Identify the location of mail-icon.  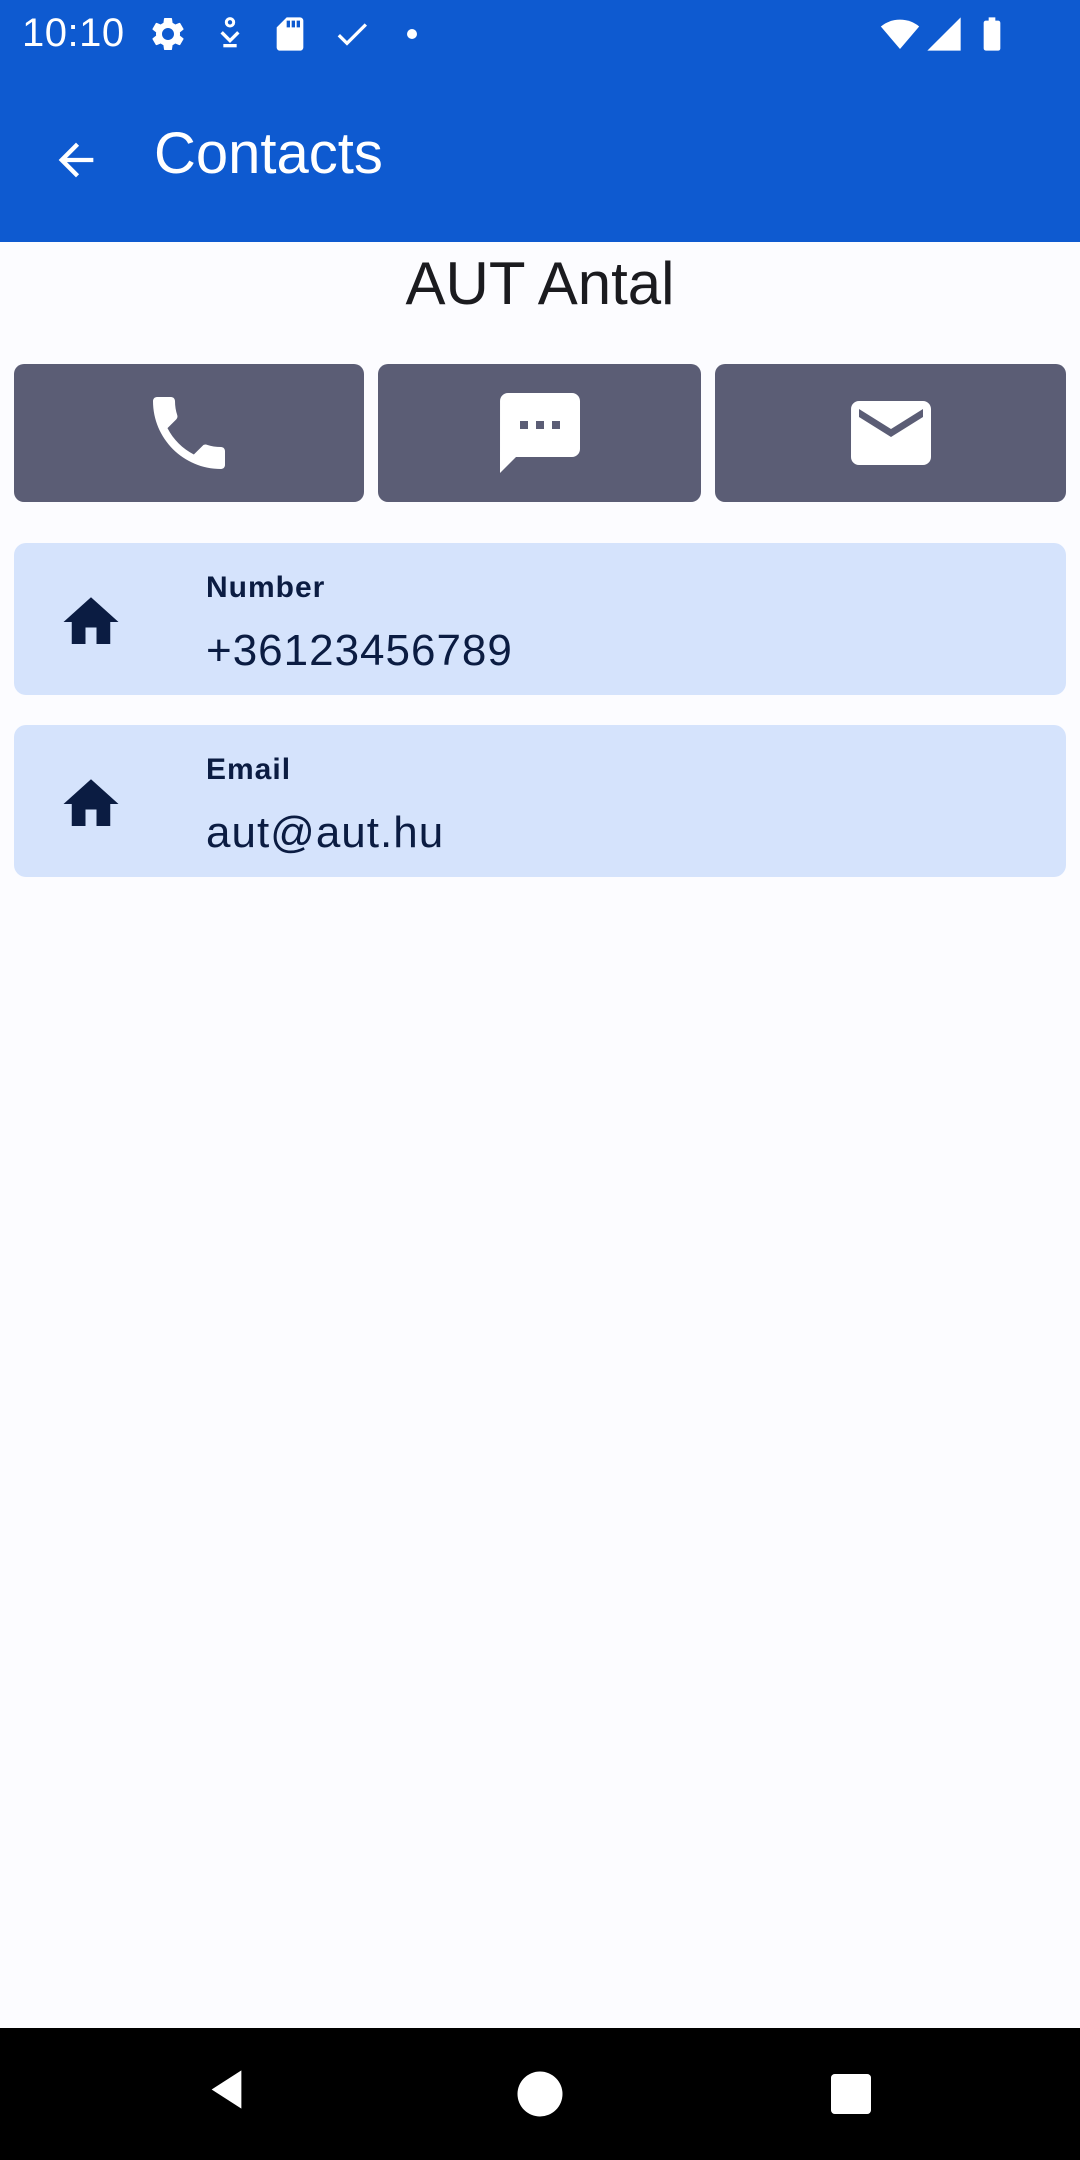
(890, 433).